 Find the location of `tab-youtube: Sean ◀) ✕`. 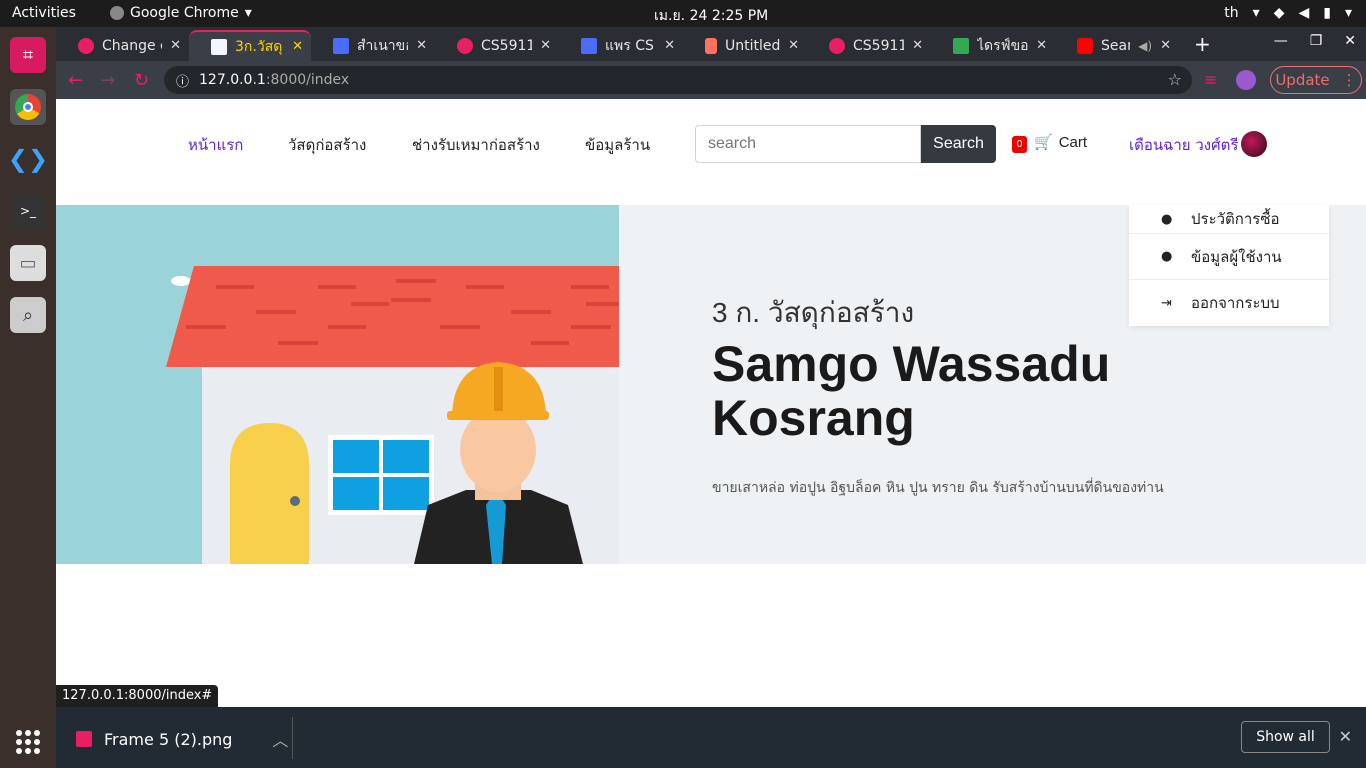

tab-youtube: Sean ◀) ✕ is located at coordinates (1117, 45).